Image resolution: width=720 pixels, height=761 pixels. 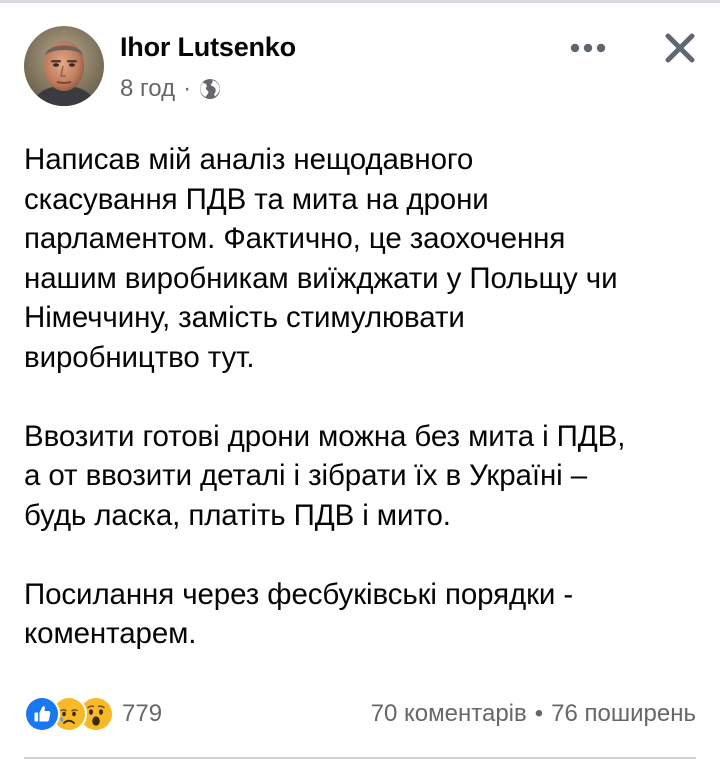 What do you see at coordinates (249, 159) in the screenshot?
I see `post-text-line: Написав мій аналіз нещодавного` at bounding box center [249, 159].